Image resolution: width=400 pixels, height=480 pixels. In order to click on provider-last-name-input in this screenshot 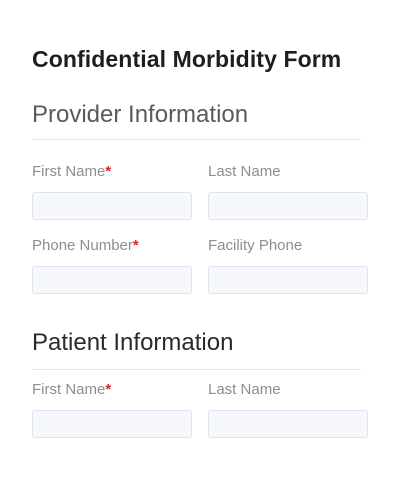, I will do `click(288, 206)`.